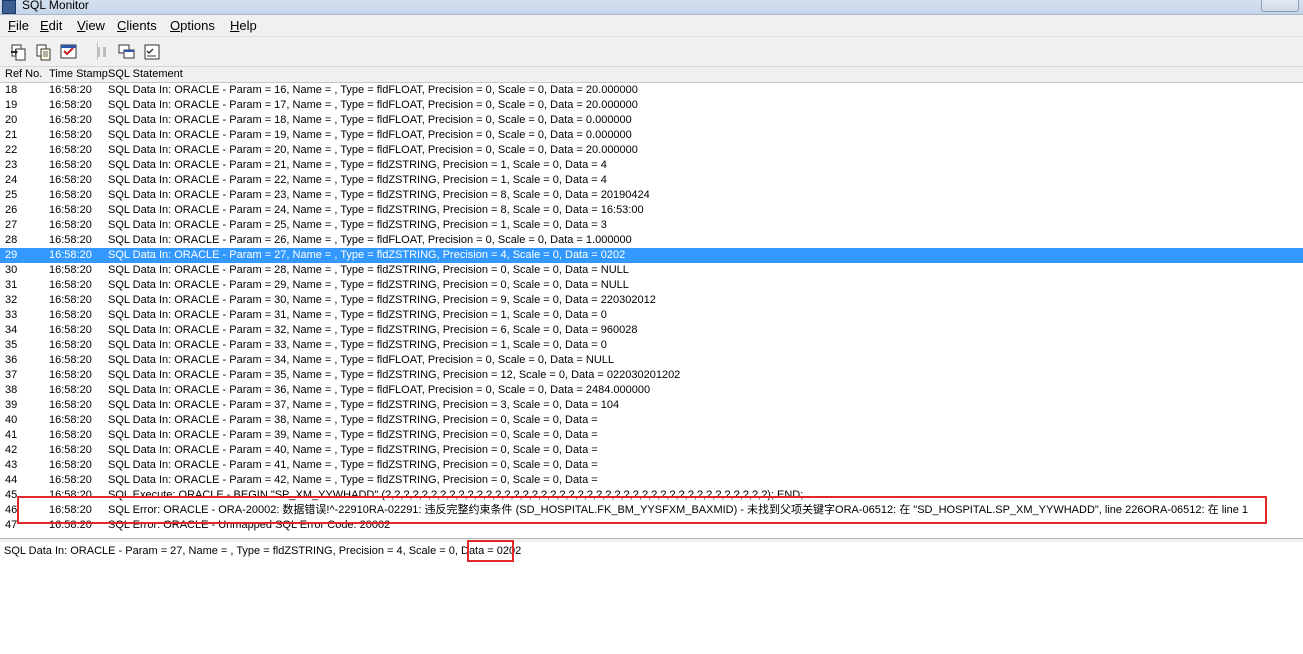  What do you see at coordinates (127, 52) in the screenshot?
I see `clients-icon` at bounding box center [127, 52].